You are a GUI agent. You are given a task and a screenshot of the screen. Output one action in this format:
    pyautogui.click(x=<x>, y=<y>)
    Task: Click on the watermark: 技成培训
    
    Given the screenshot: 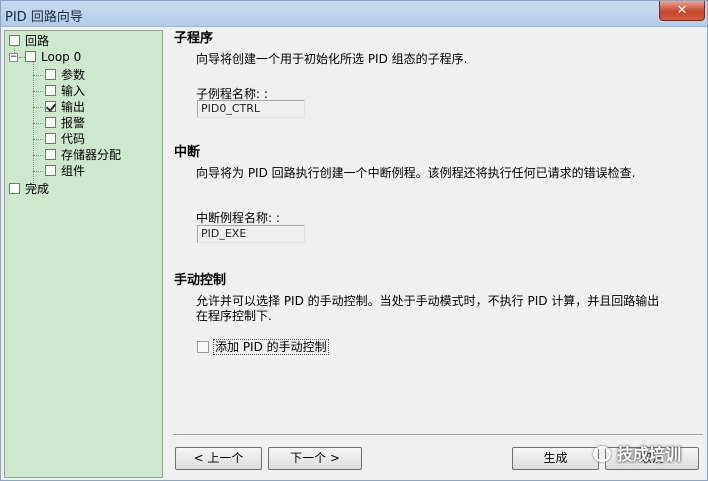 What is the action you would take?
    pyautogui.click(x=650, y=454)
    